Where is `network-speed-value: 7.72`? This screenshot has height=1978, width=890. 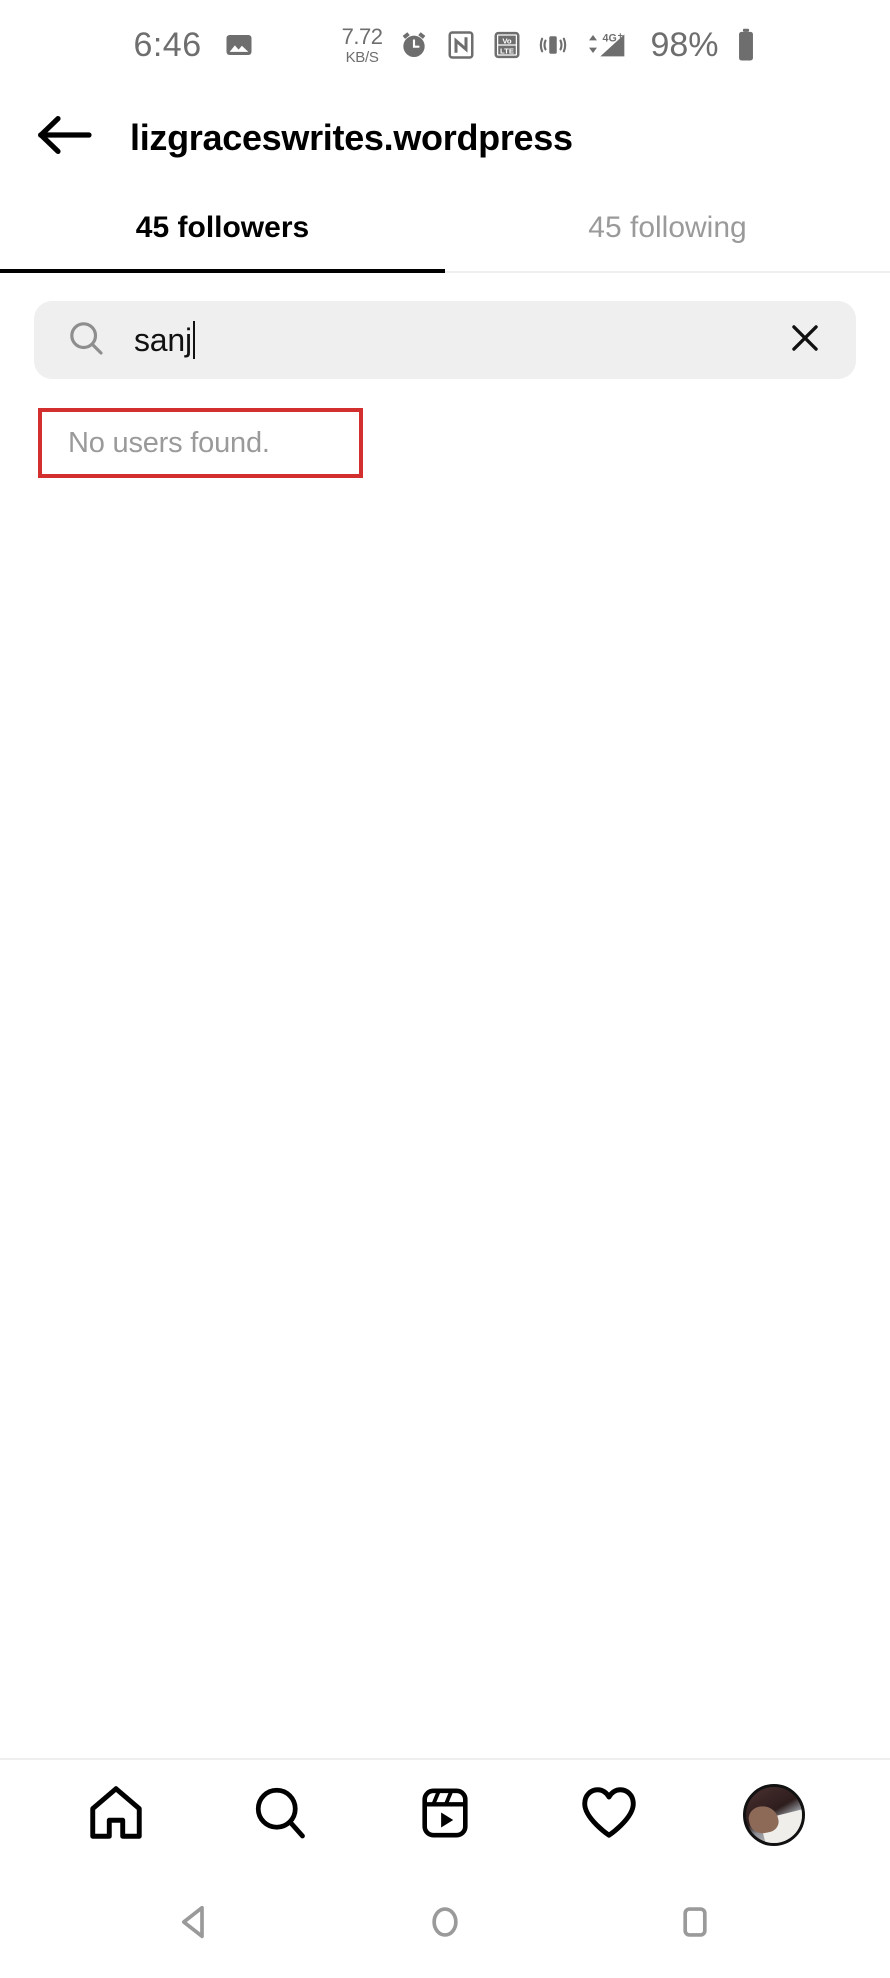 network-speed-value: 7.72 is located at coordinates (362, 36).